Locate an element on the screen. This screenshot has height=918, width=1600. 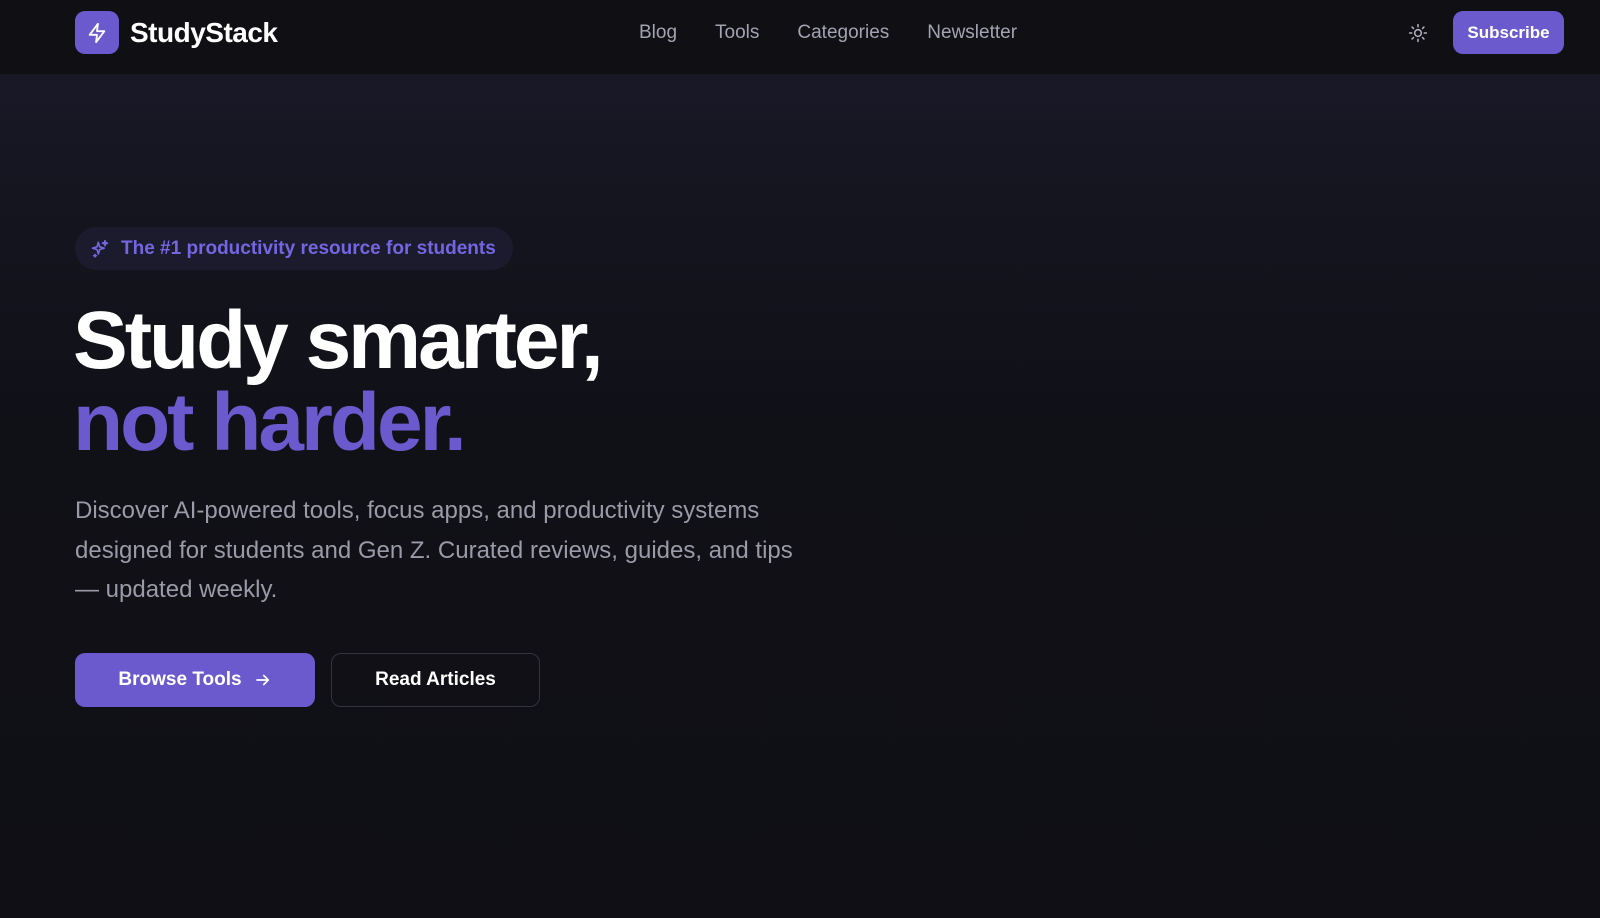
main-nav: Blog Tools Categories Newsletter is located at coordinates (828, 32).